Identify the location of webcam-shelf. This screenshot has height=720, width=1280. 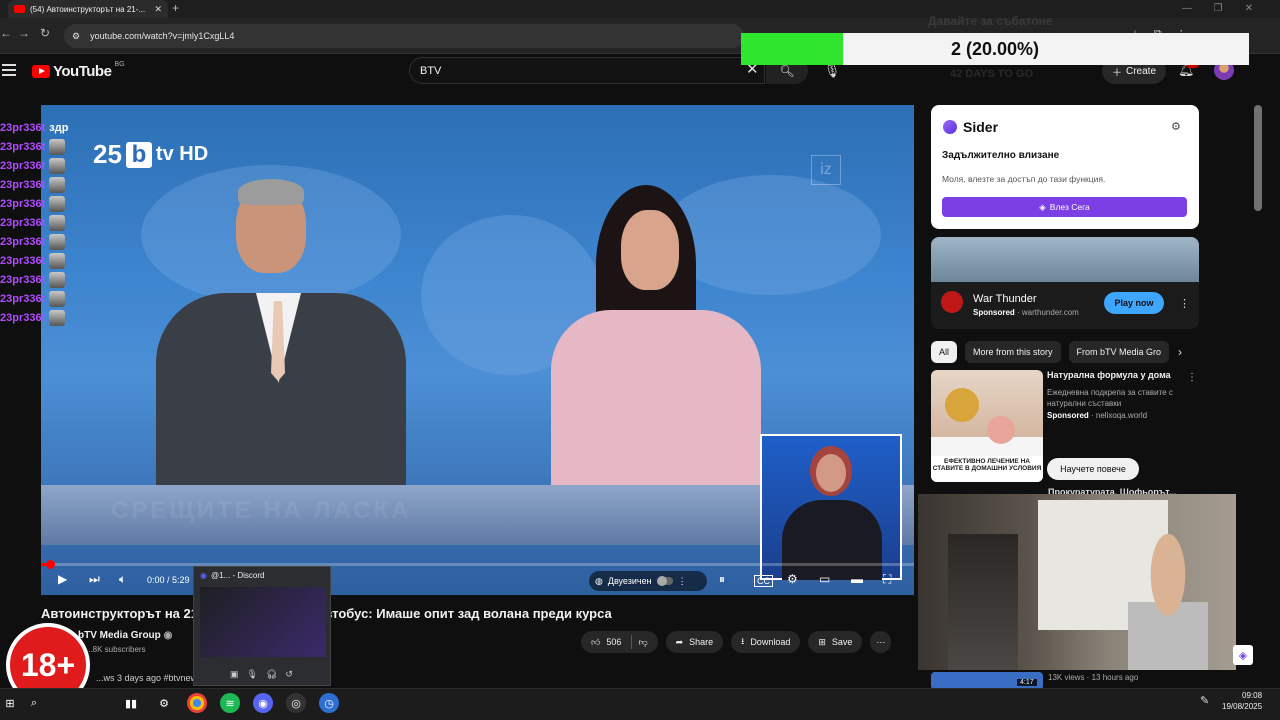
(983, 602).